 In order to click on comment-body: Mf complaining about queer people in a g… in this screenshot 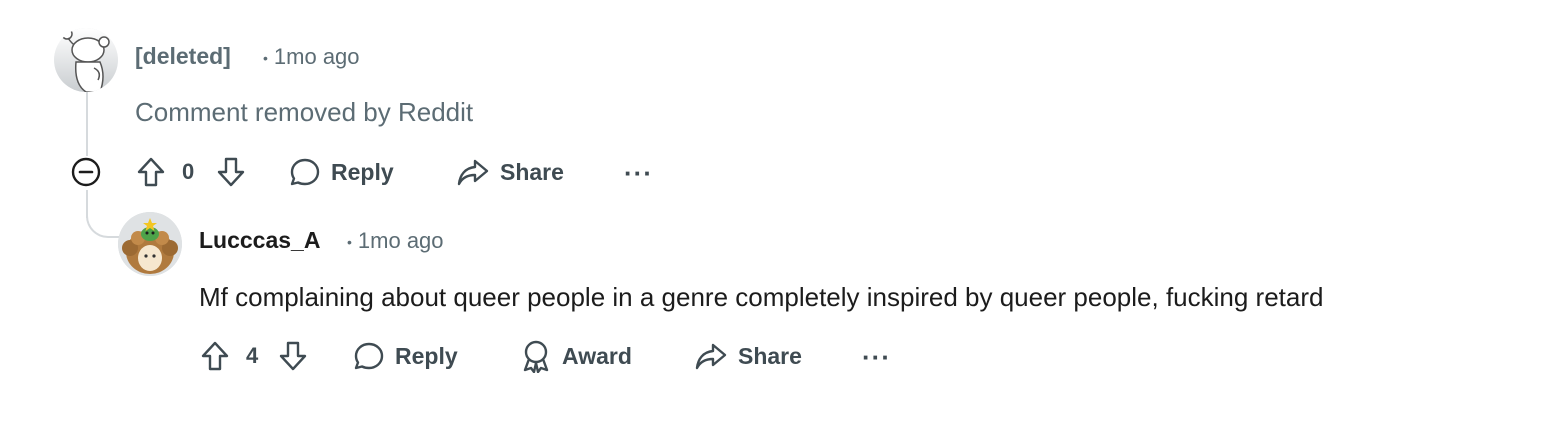, I will do `click(761, 297)`.